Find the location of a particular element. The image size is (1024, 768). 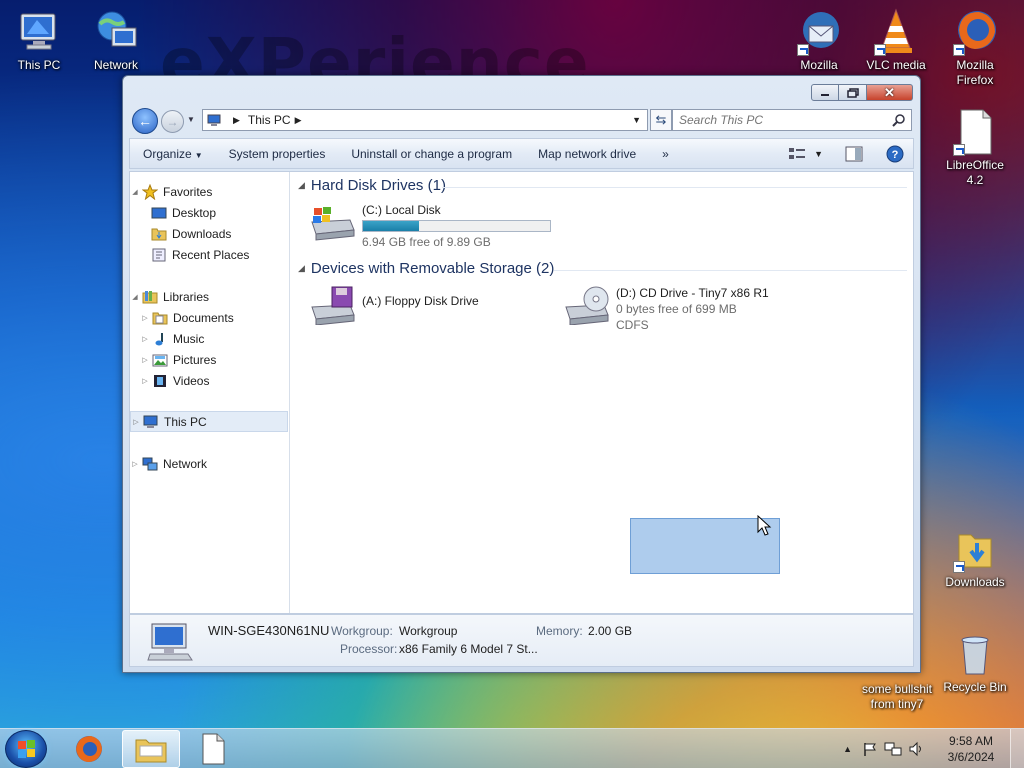

search-box is located at coordinates (792, 120).